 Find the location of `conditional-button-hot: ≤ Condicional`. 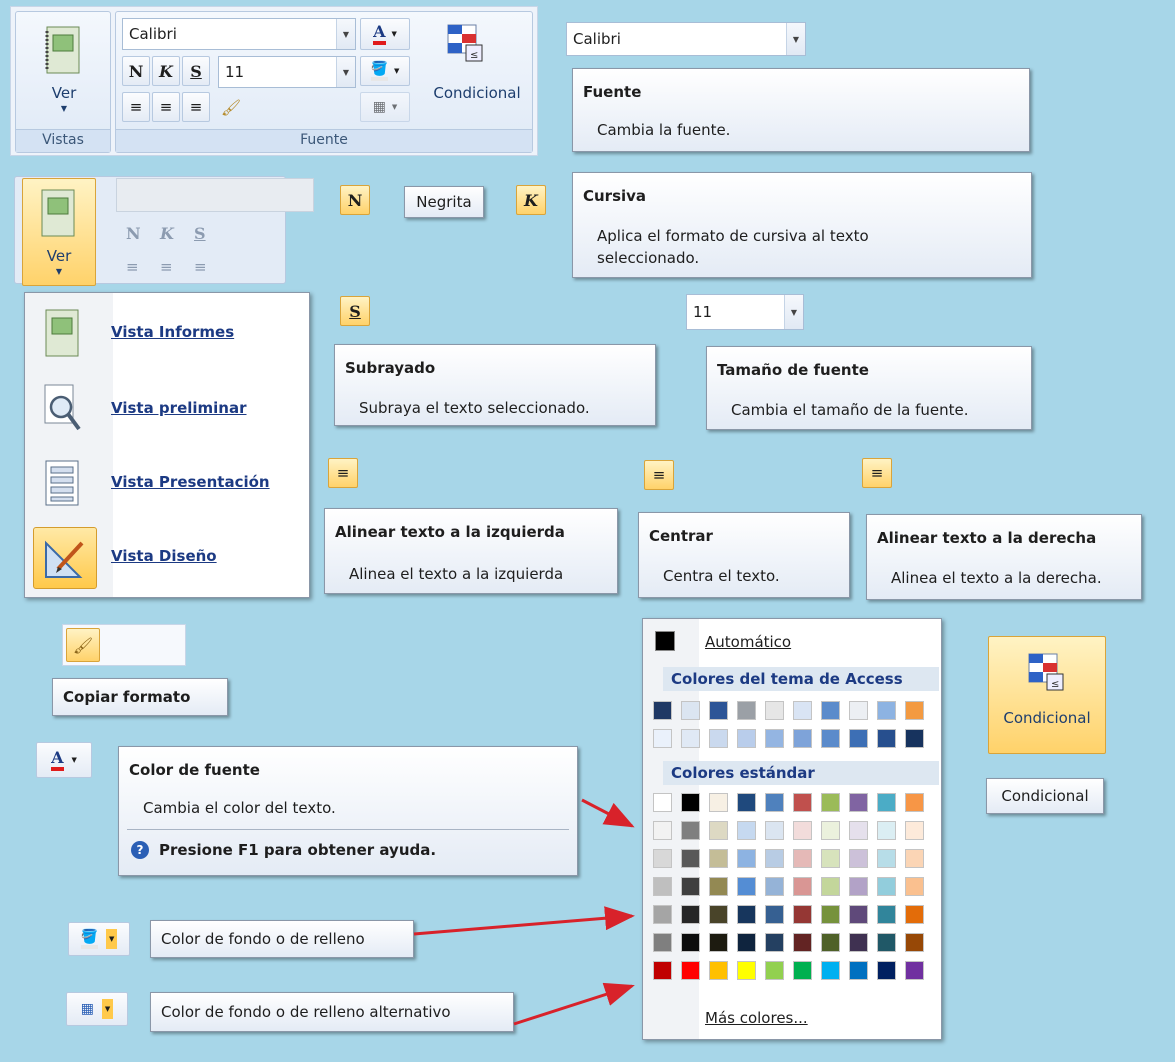

conditional-button-hot: ≤ Condicional is located at coordinates (1047, 695).